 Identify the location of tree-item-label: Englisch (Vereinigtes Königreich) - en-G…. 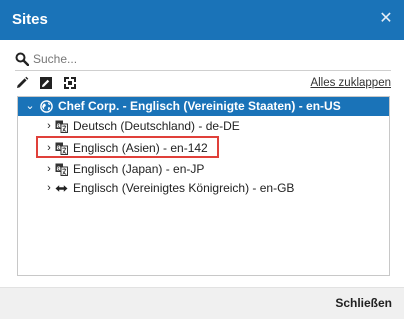
(184, 188).